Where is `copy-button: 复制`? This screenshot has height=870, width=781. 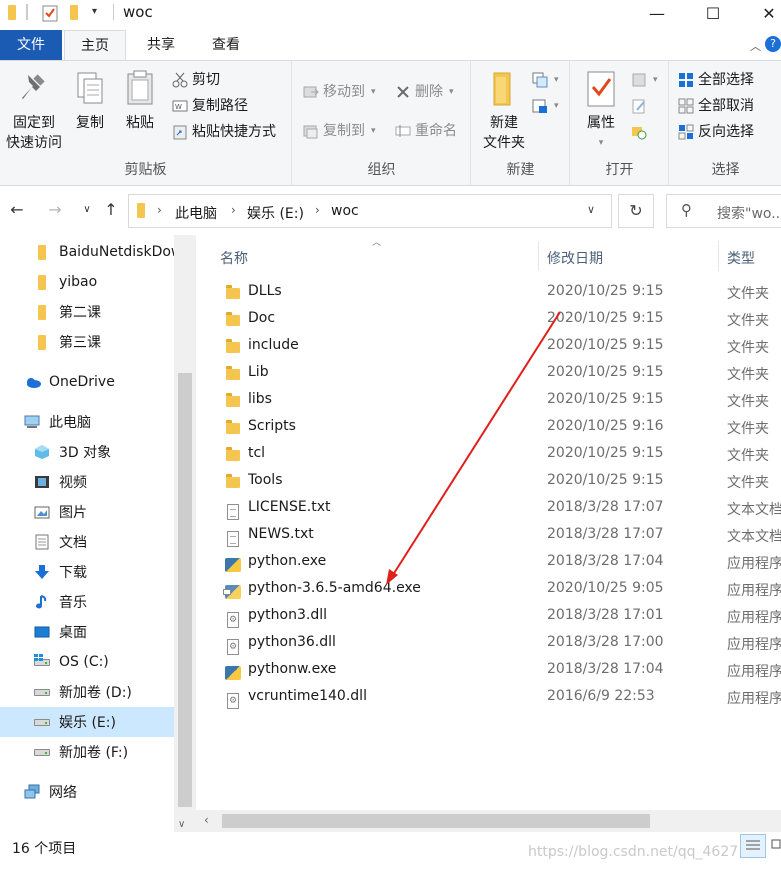 copy-button: 复制 is located at coordinates (90, 100).